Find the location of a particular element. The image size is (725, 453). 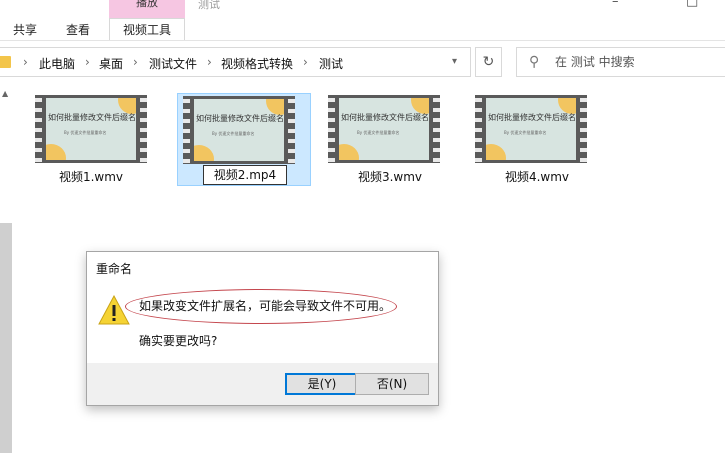

file-item: 如何批量修改文件后缀名? By 优速文件批量重命名 视频3.wmv is located at coordinates (395, 139).